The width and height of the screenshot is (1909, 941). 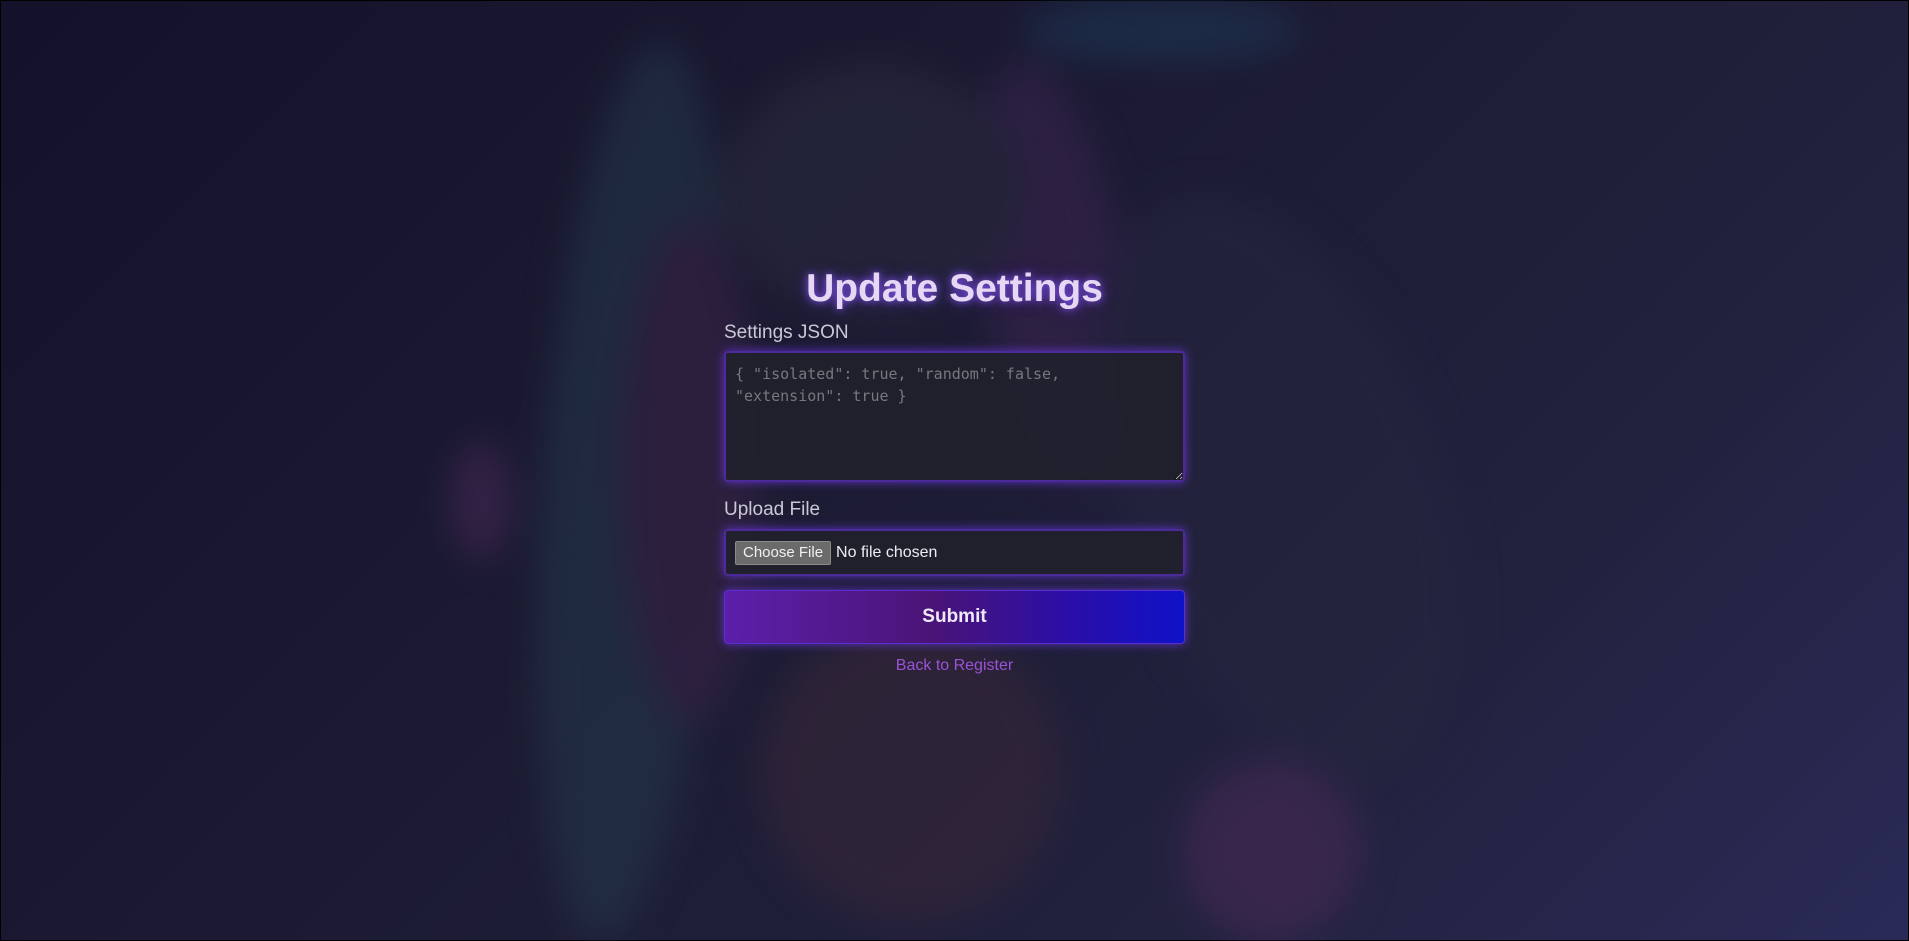 I want to click on file-status-text: No file chosen, so click(x=887, y=552).